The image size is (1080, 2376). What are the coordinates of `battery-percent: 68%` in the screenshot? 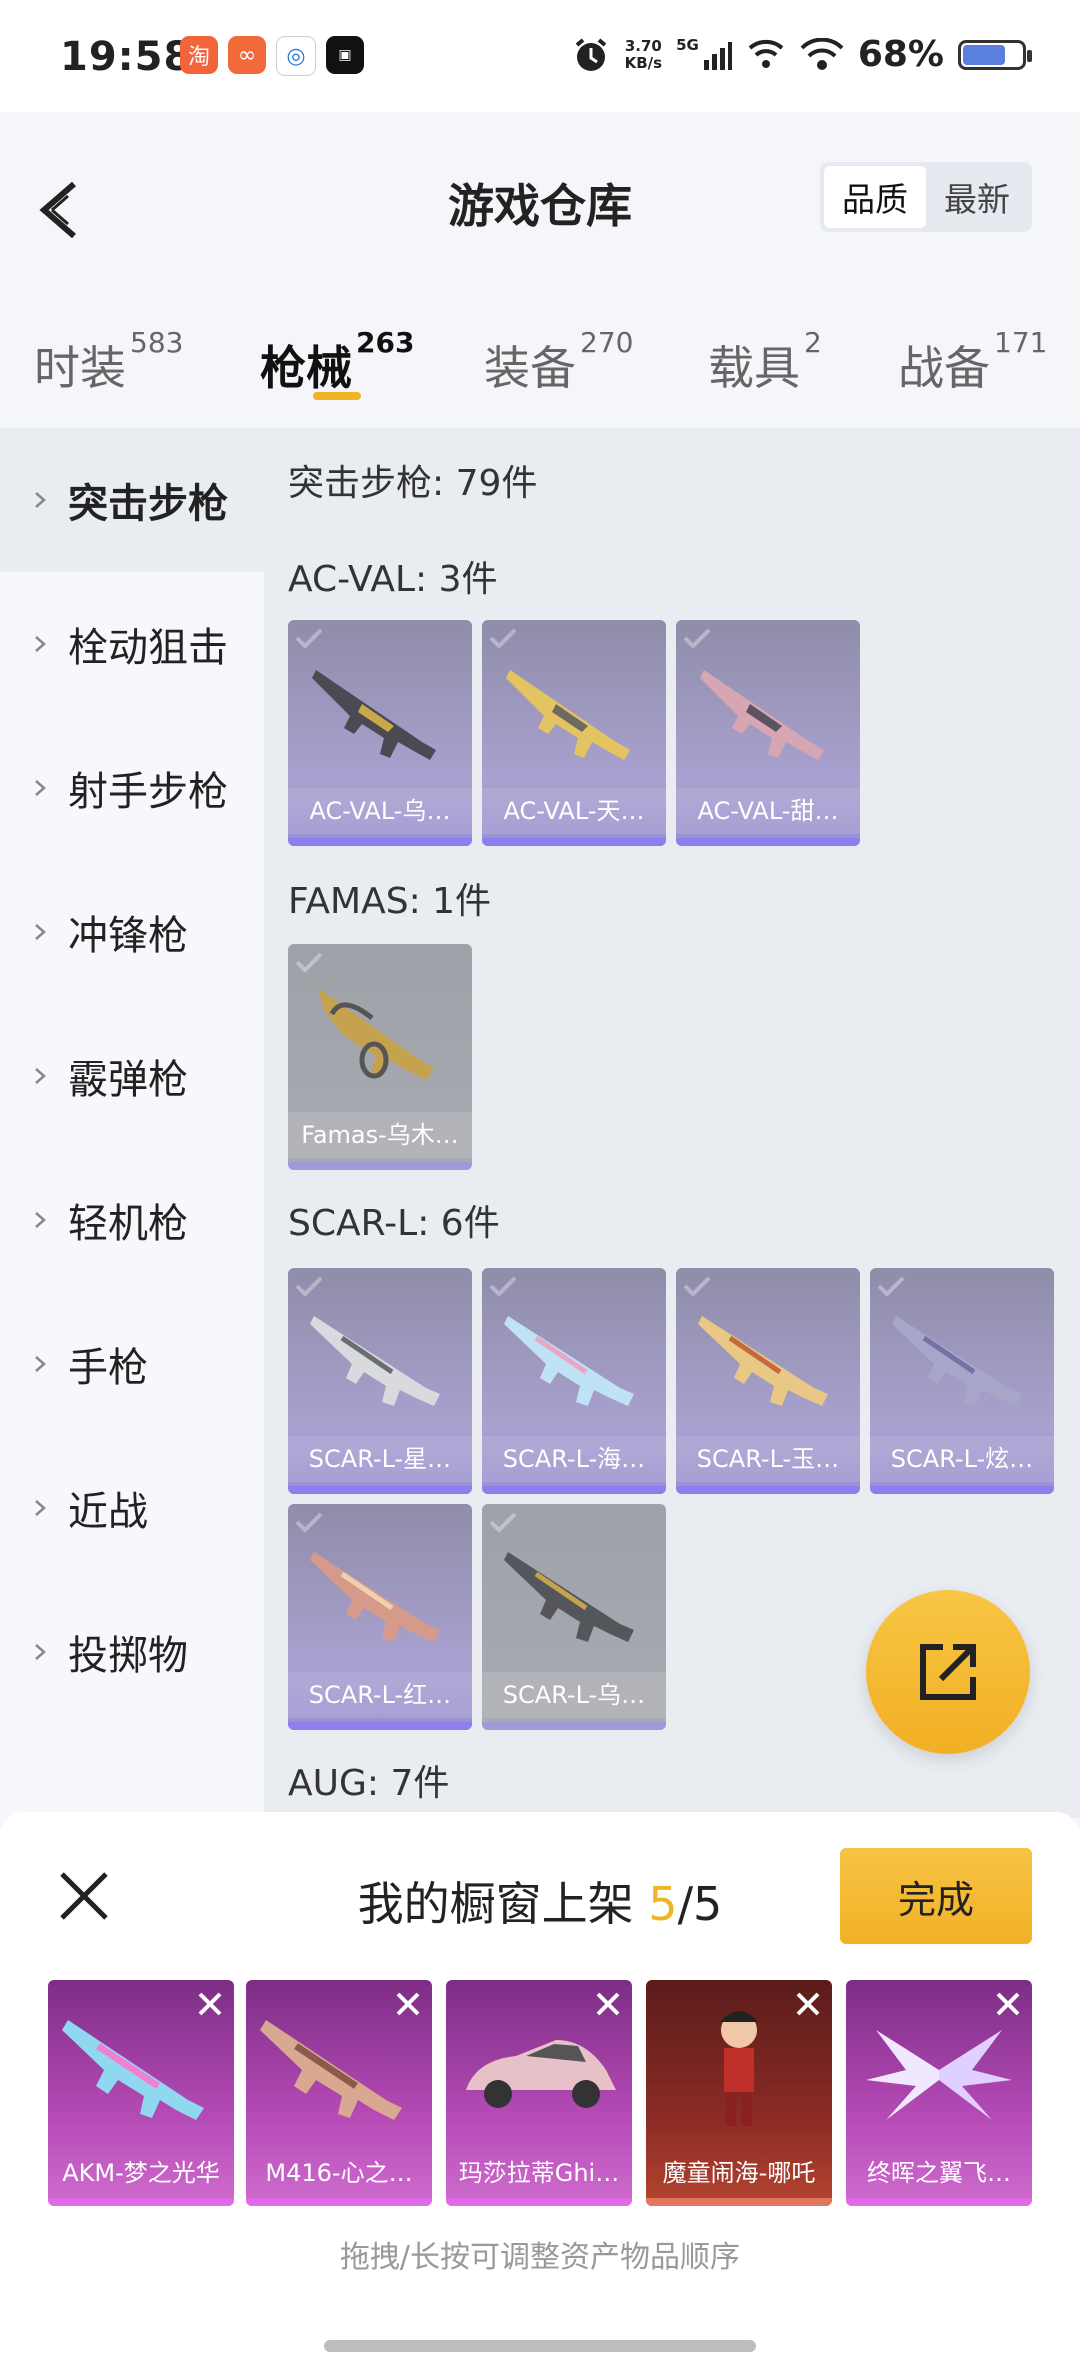 It's located at (900, 54).